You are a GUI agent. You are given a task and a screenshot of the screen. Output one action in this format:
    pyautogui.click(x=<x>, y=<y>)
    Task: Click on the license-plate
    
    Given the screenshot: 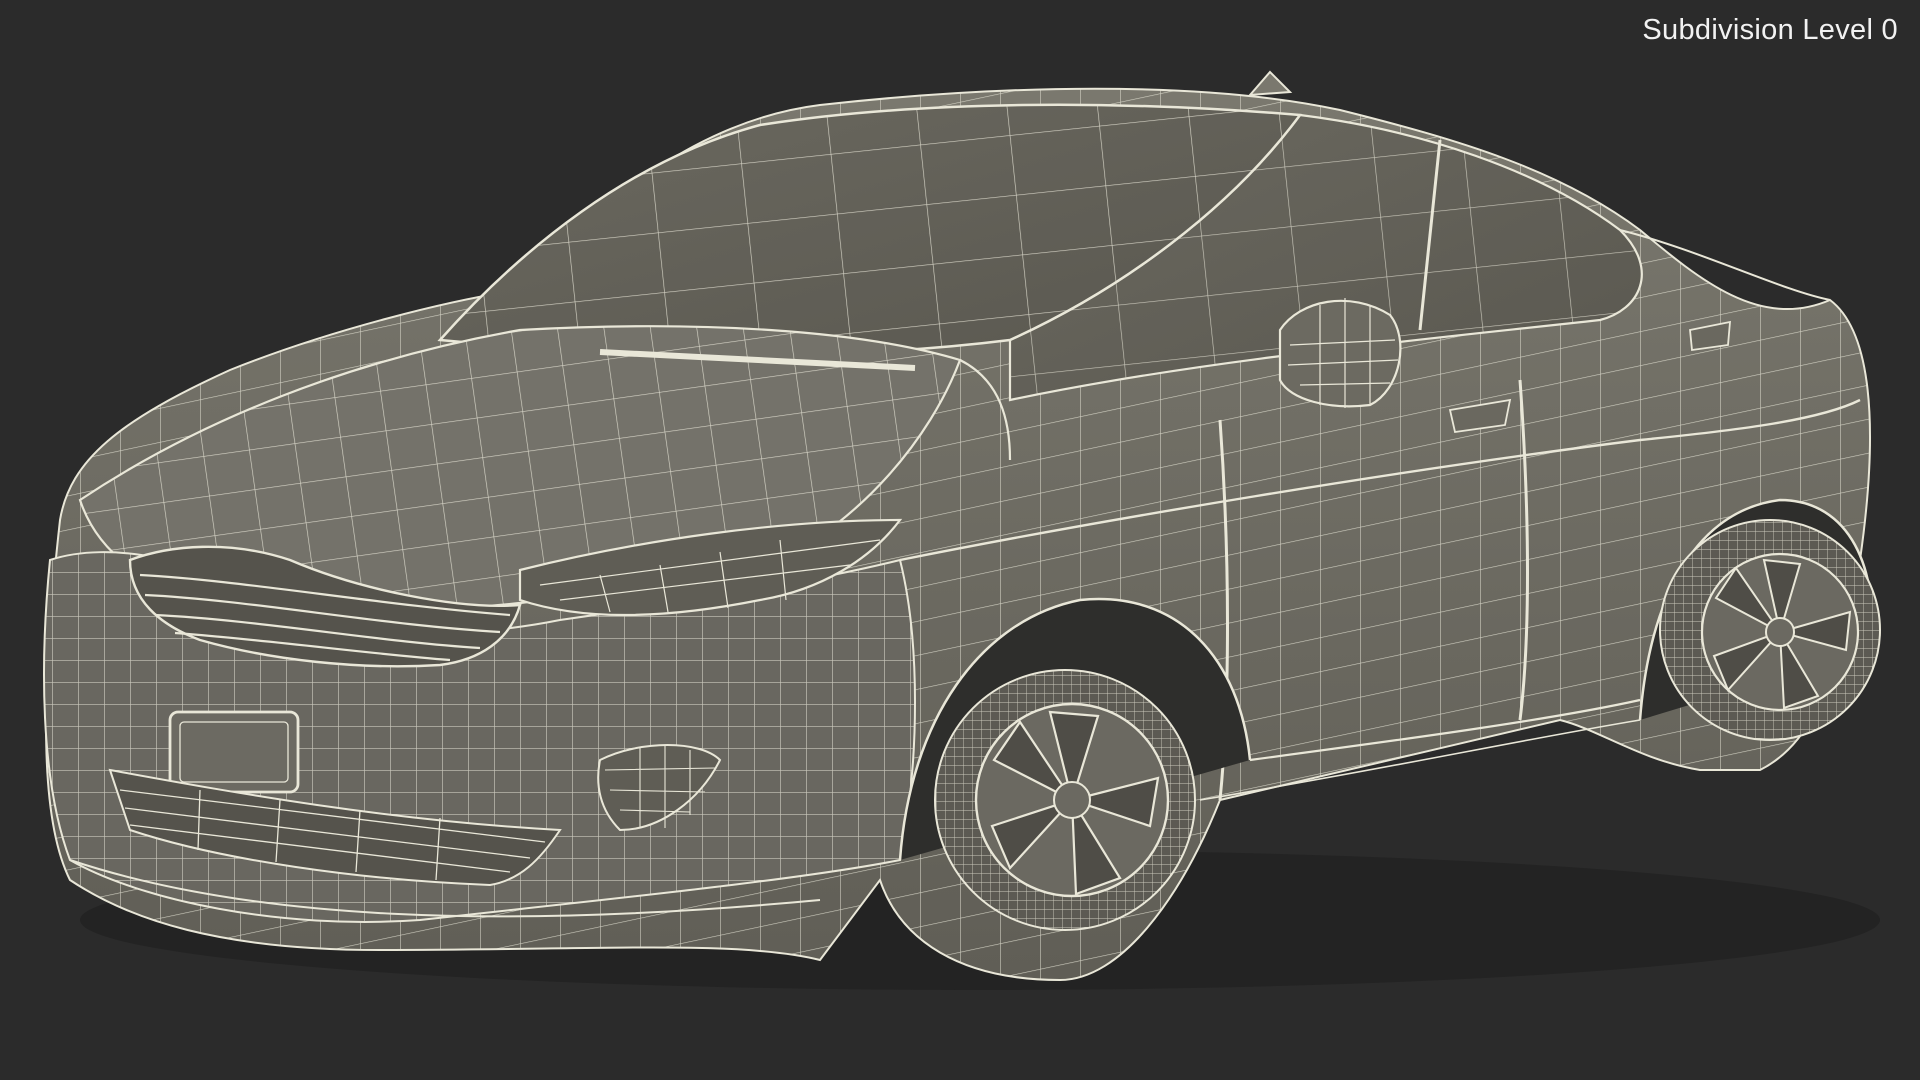 What is the action you would take?
    pyautogui.click(x=234, y=752)
    